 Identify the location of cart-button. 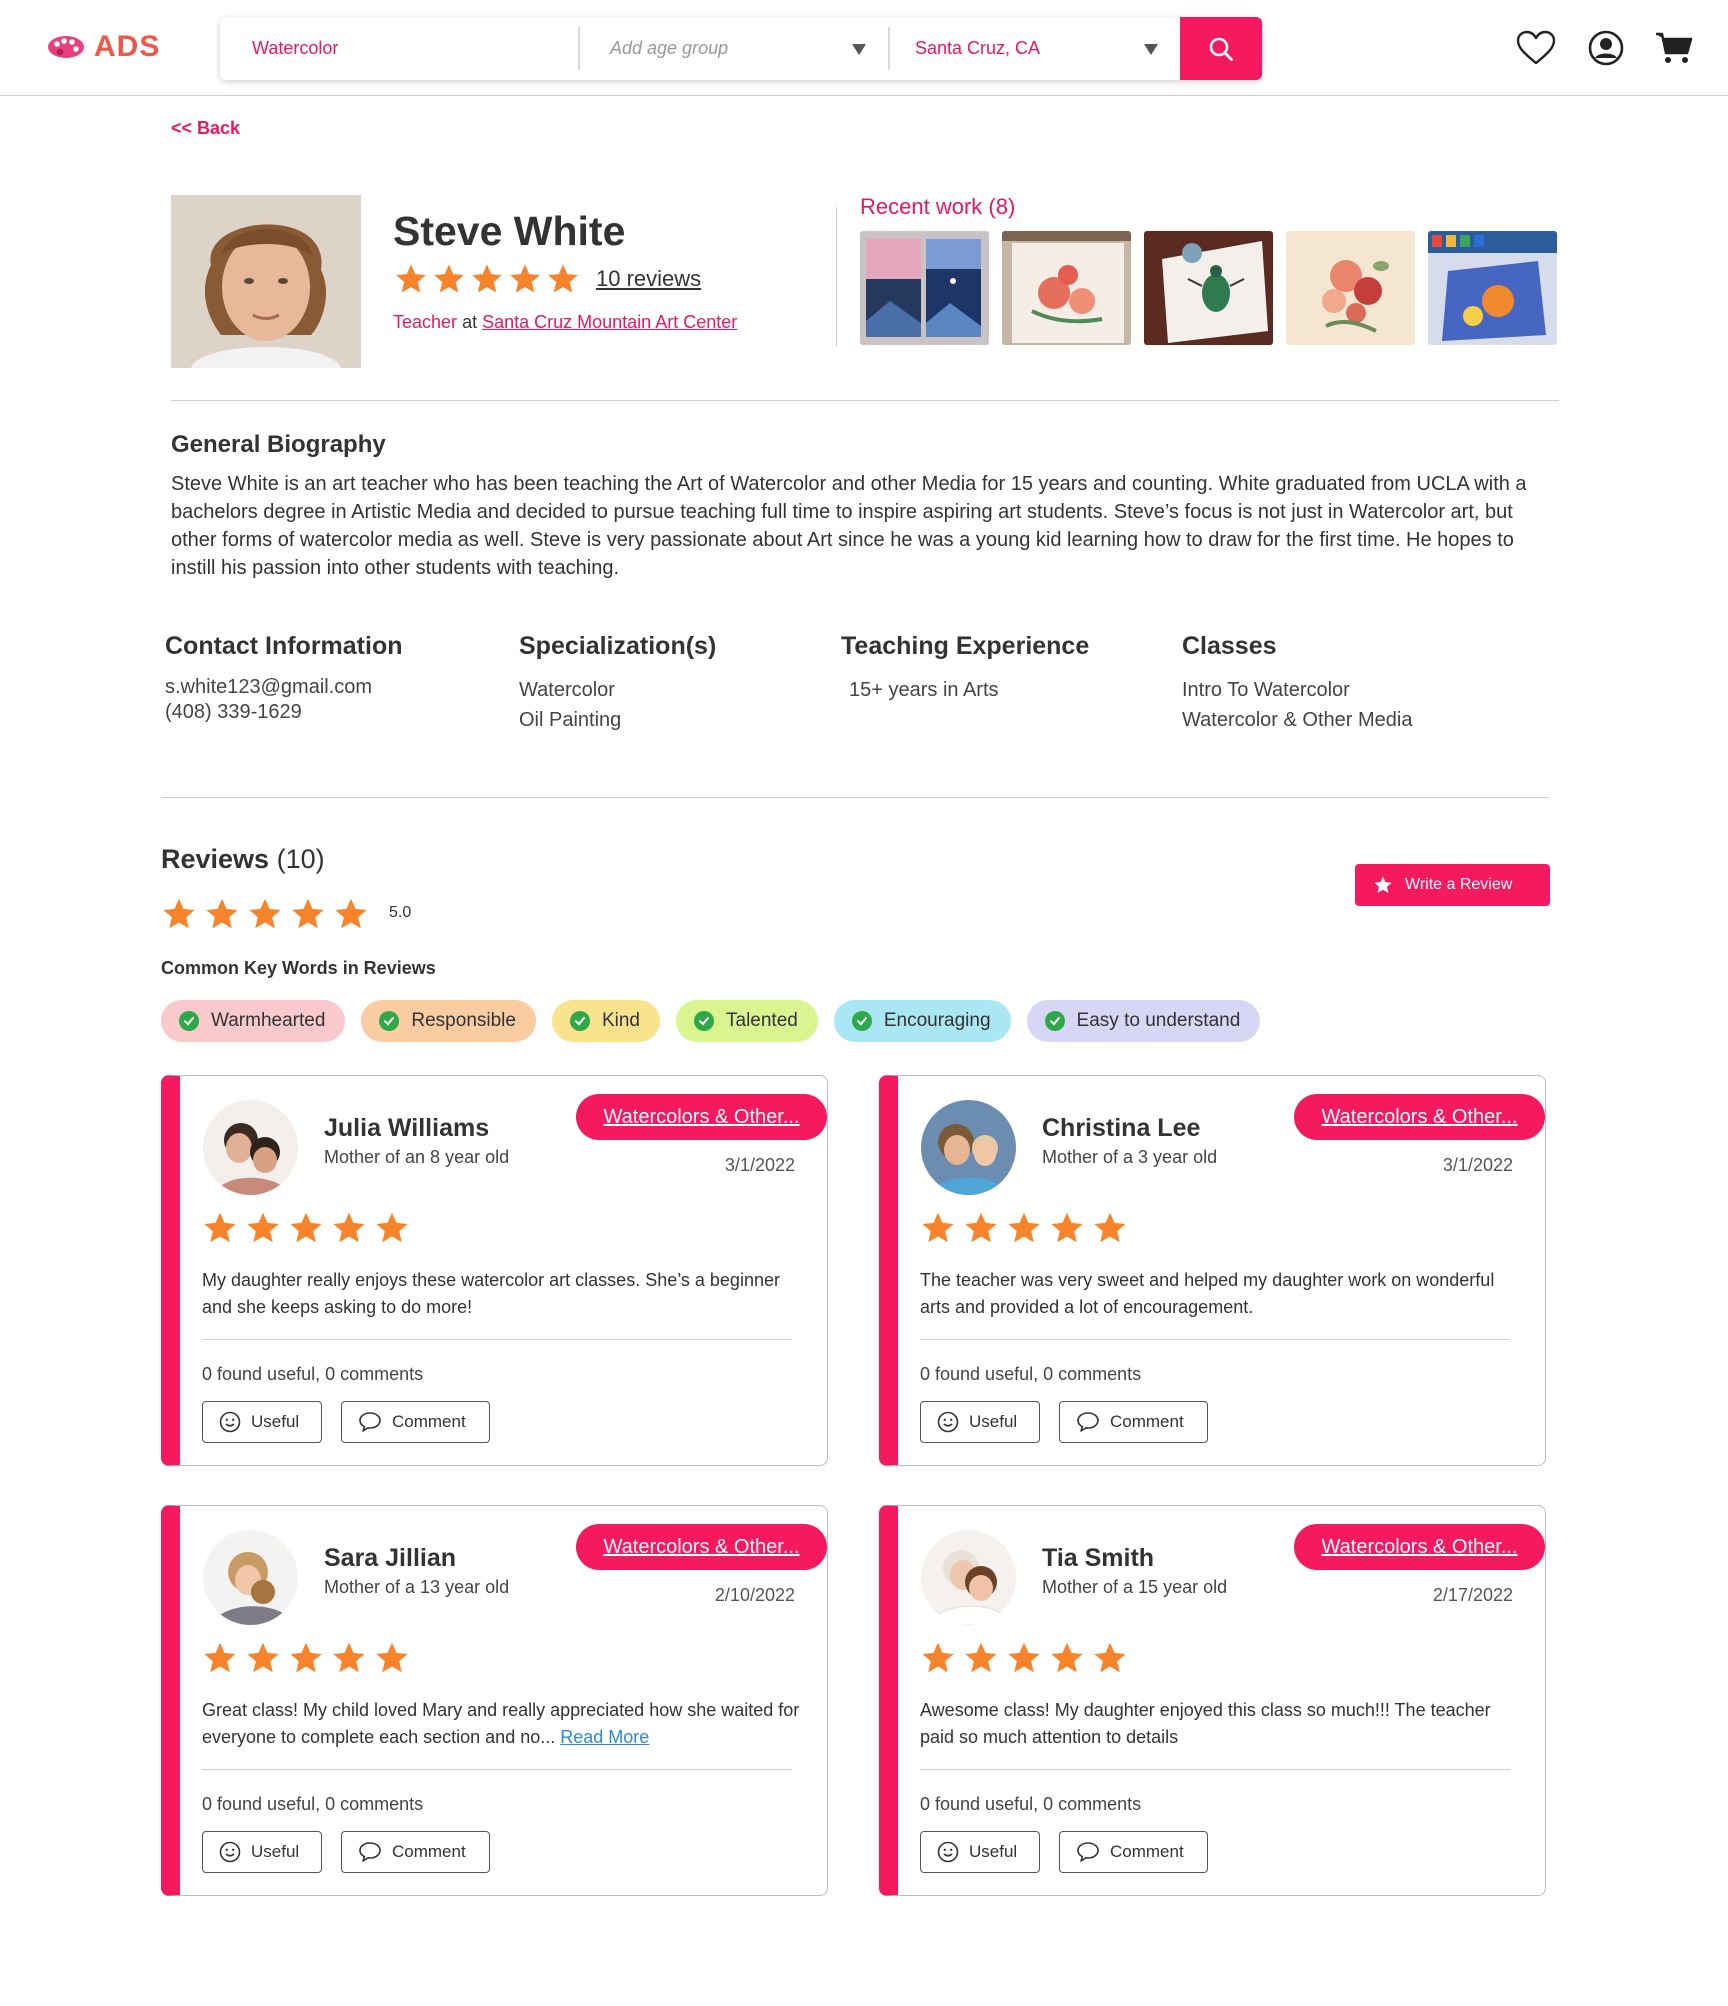
(1674, 48).